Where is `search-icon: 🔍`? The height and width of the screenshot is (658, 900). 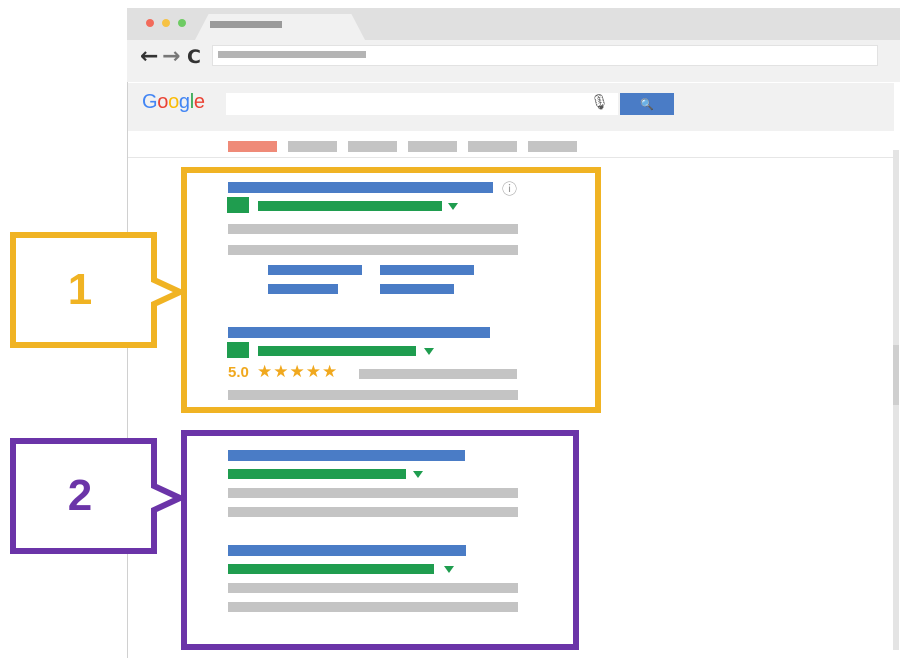 search-icon: 🔍 is located at coordinates (647, 105).